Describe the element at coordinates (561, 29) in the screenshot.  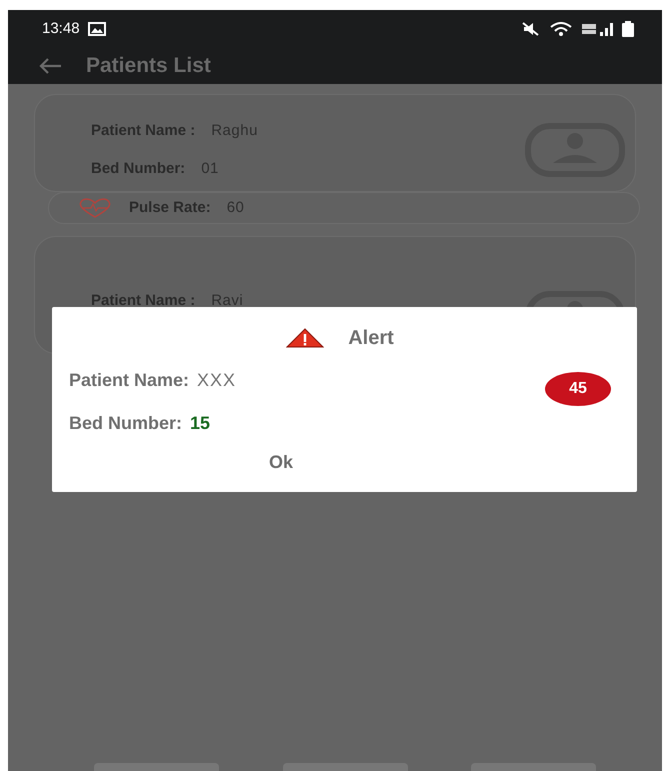
I see `wifi-icon` at that location.